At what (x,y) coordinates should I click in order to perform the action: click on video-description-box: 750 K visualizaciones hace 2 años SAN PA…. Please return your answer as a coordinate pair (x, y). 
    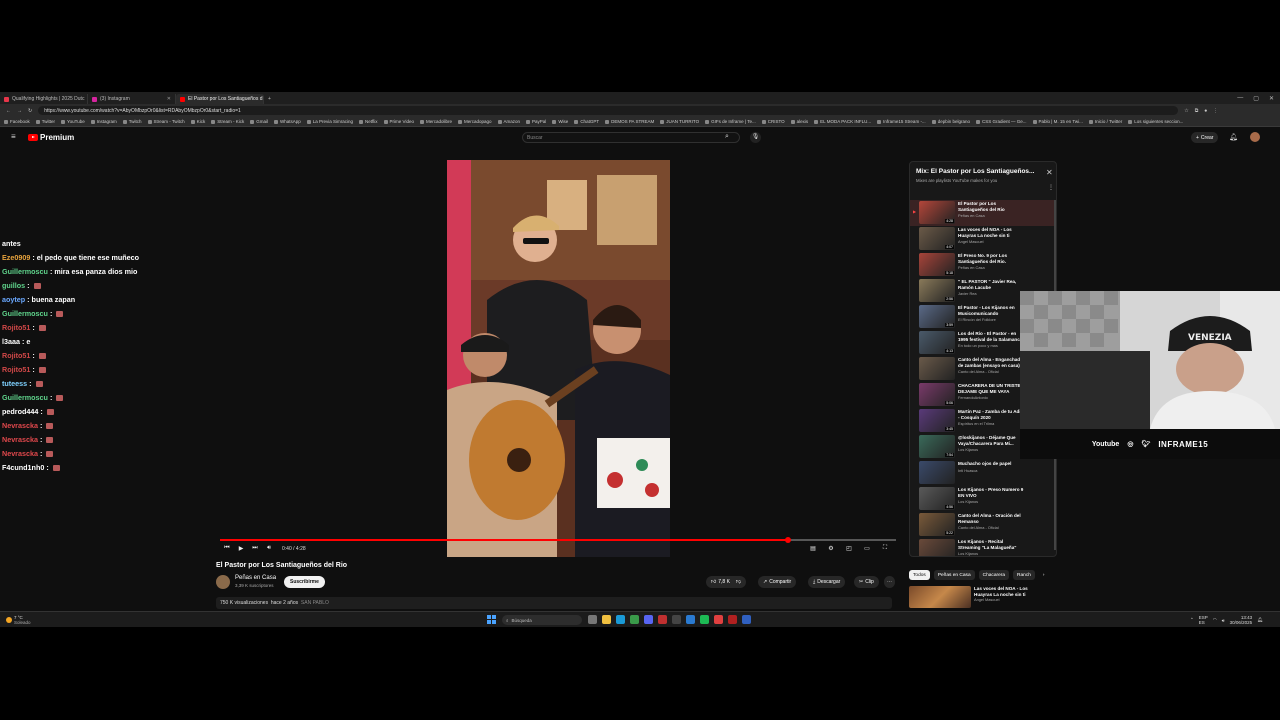
    Looking at the image, I should click on (554, 603).